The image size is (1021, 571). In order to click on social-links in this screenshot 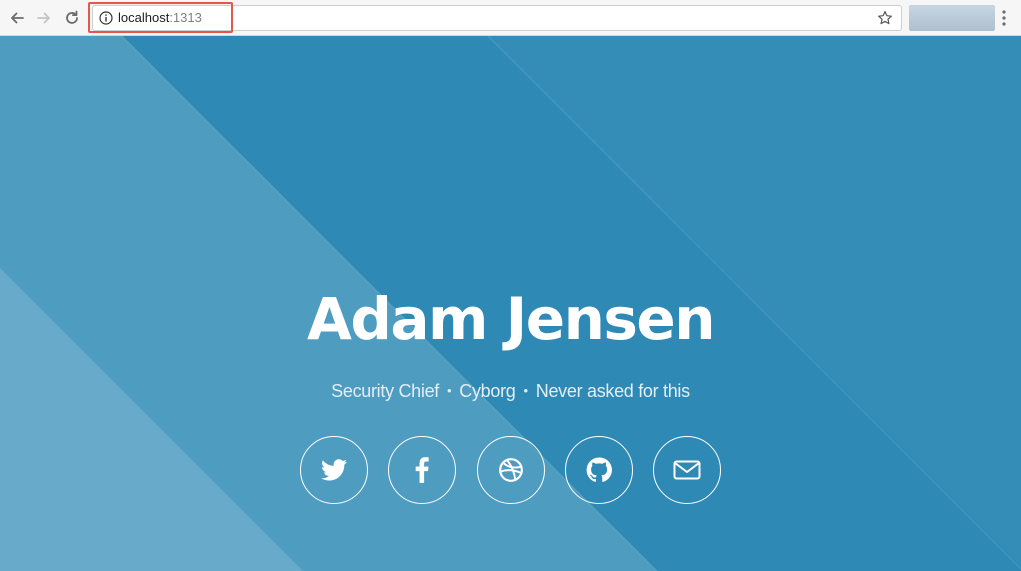, I will do `click(510, 472)`.